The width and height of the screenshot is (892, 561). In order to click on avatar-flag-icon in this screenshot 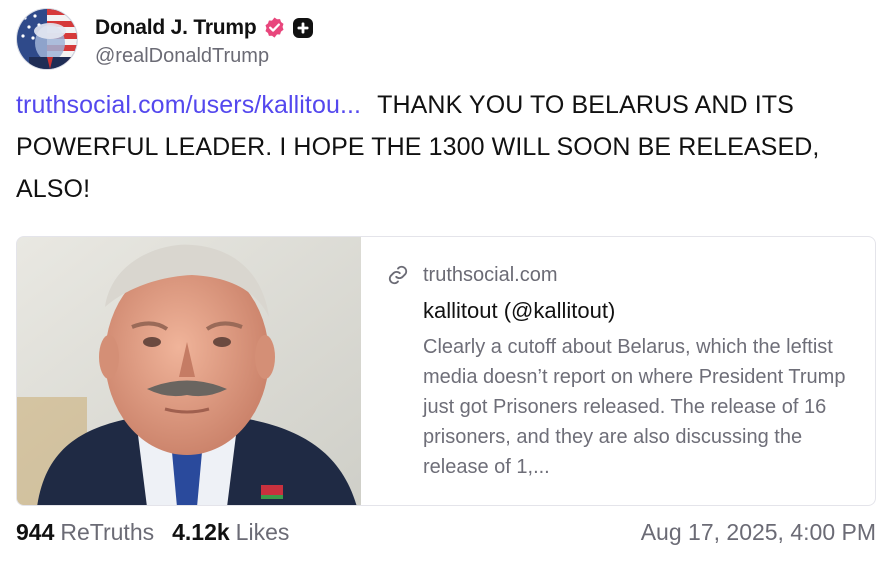, I will do `click(47, 39)`.